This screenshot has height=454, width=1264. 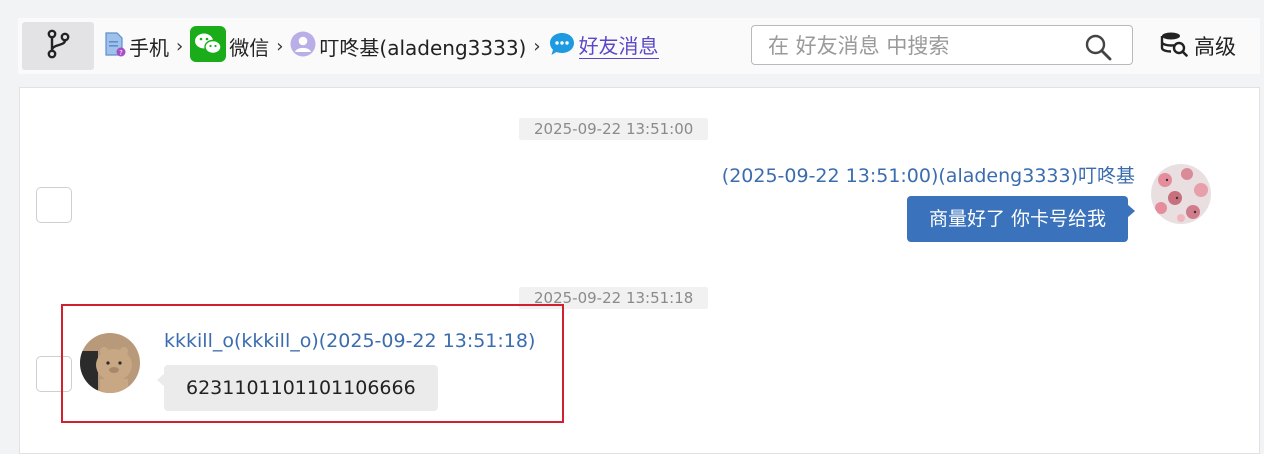 What do you see at coordinates (1174, 46) in the screenshot?
I see `database-search-icon` at bounding box center [1174, 46].